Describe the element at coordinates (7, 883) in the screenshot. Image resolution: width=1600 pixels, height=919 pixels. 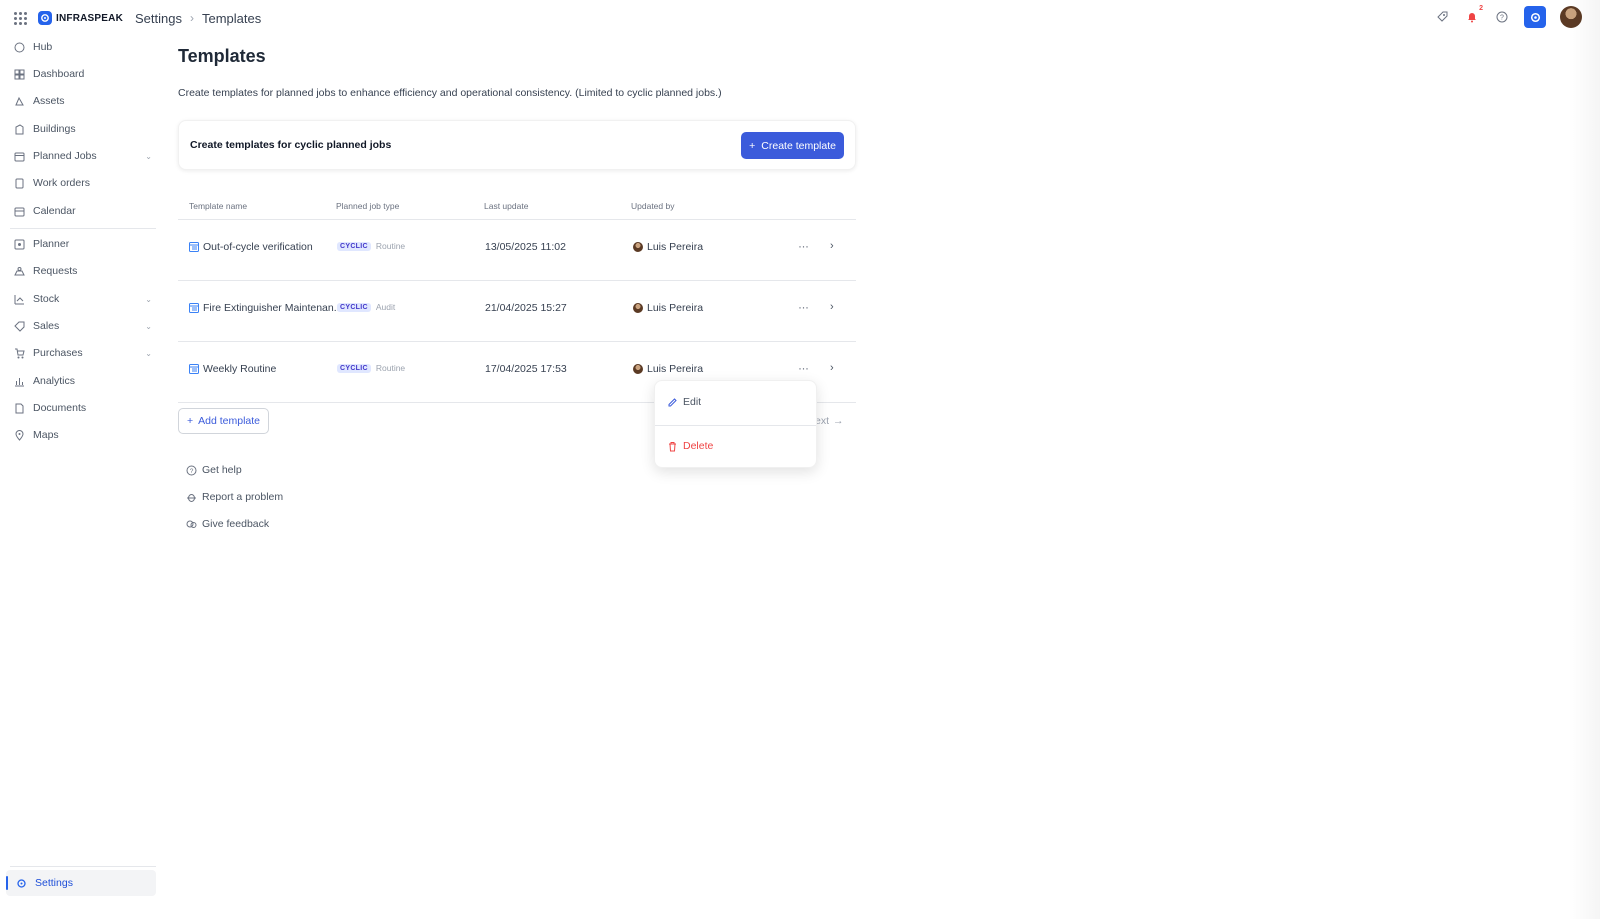
I see `active-indicator` at that location.